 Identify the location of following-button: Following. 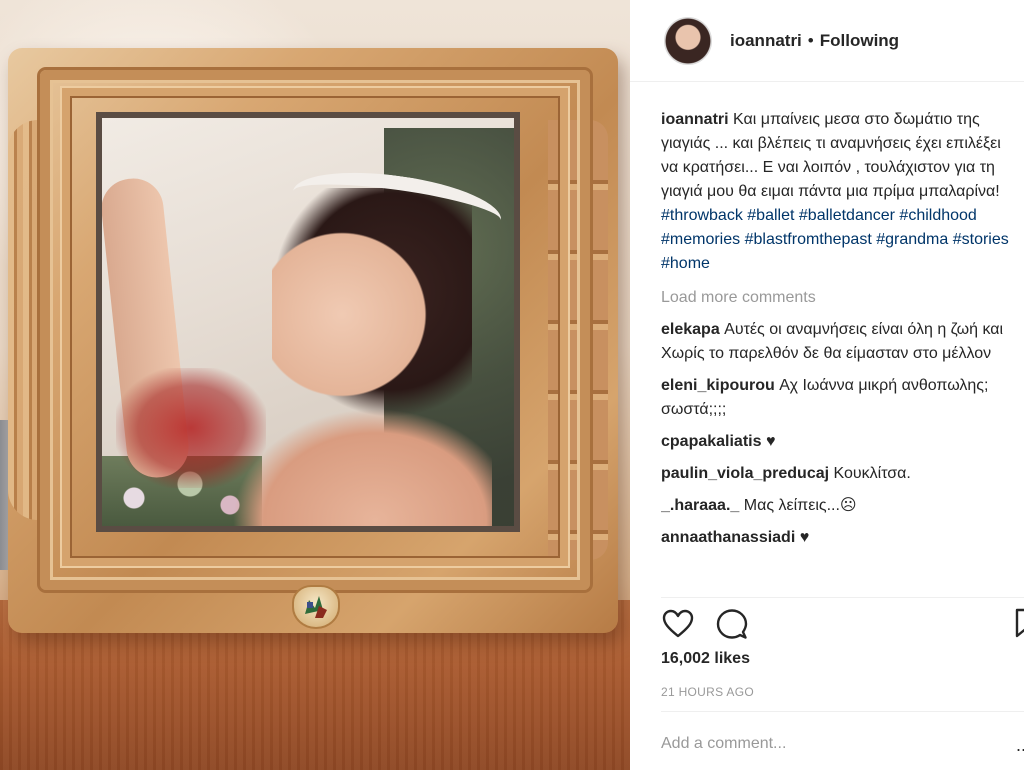
(859, 41).